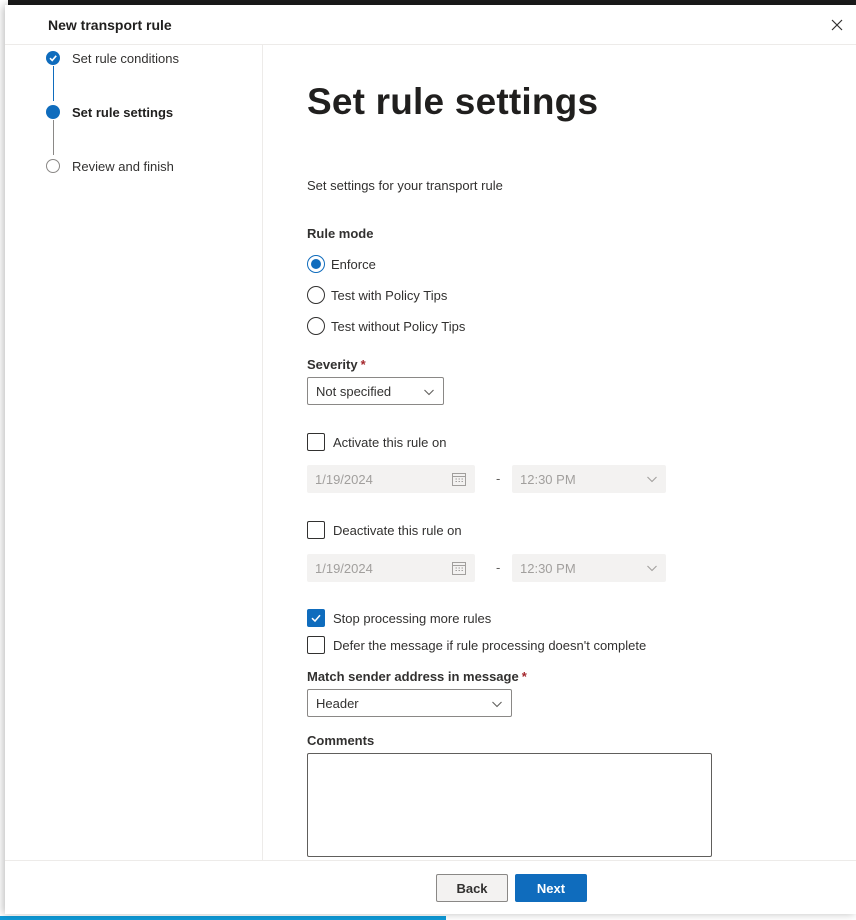 The height and width of the screenshot is (920, 856). I want to click on stop-processing-checkbox: Stop processing more rules, so click(399, 618).